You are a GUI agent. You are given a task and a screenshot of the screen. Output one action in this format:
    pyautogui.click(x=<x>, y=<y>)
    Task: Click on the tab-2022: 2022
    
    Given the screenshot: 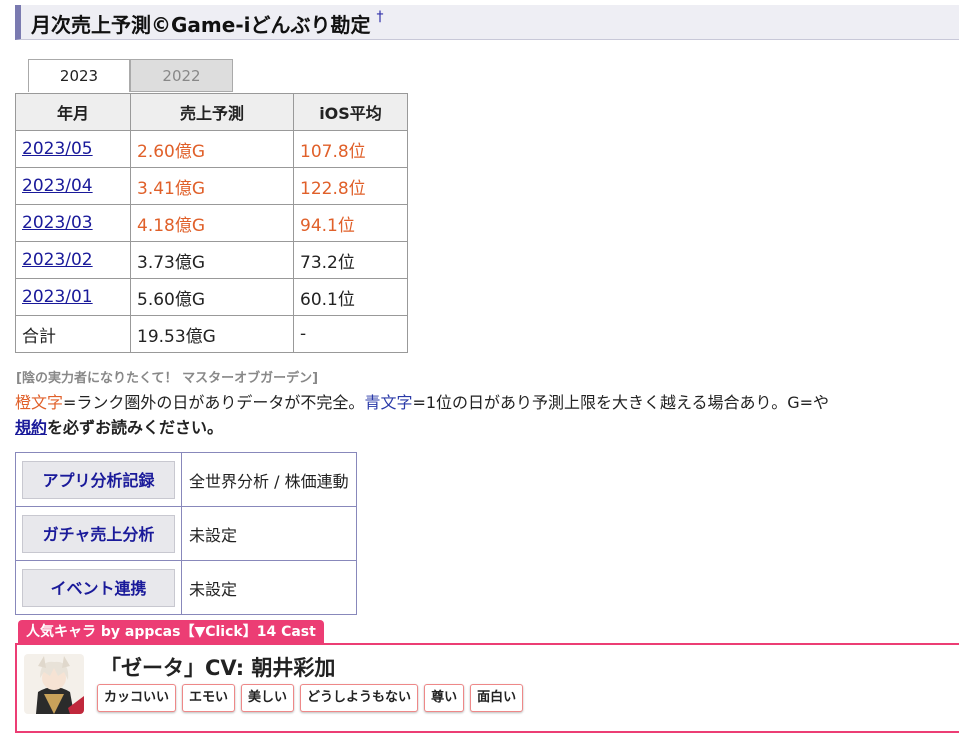 What is the action you would take?
    pyautogui.click(x=181, y=75)
    